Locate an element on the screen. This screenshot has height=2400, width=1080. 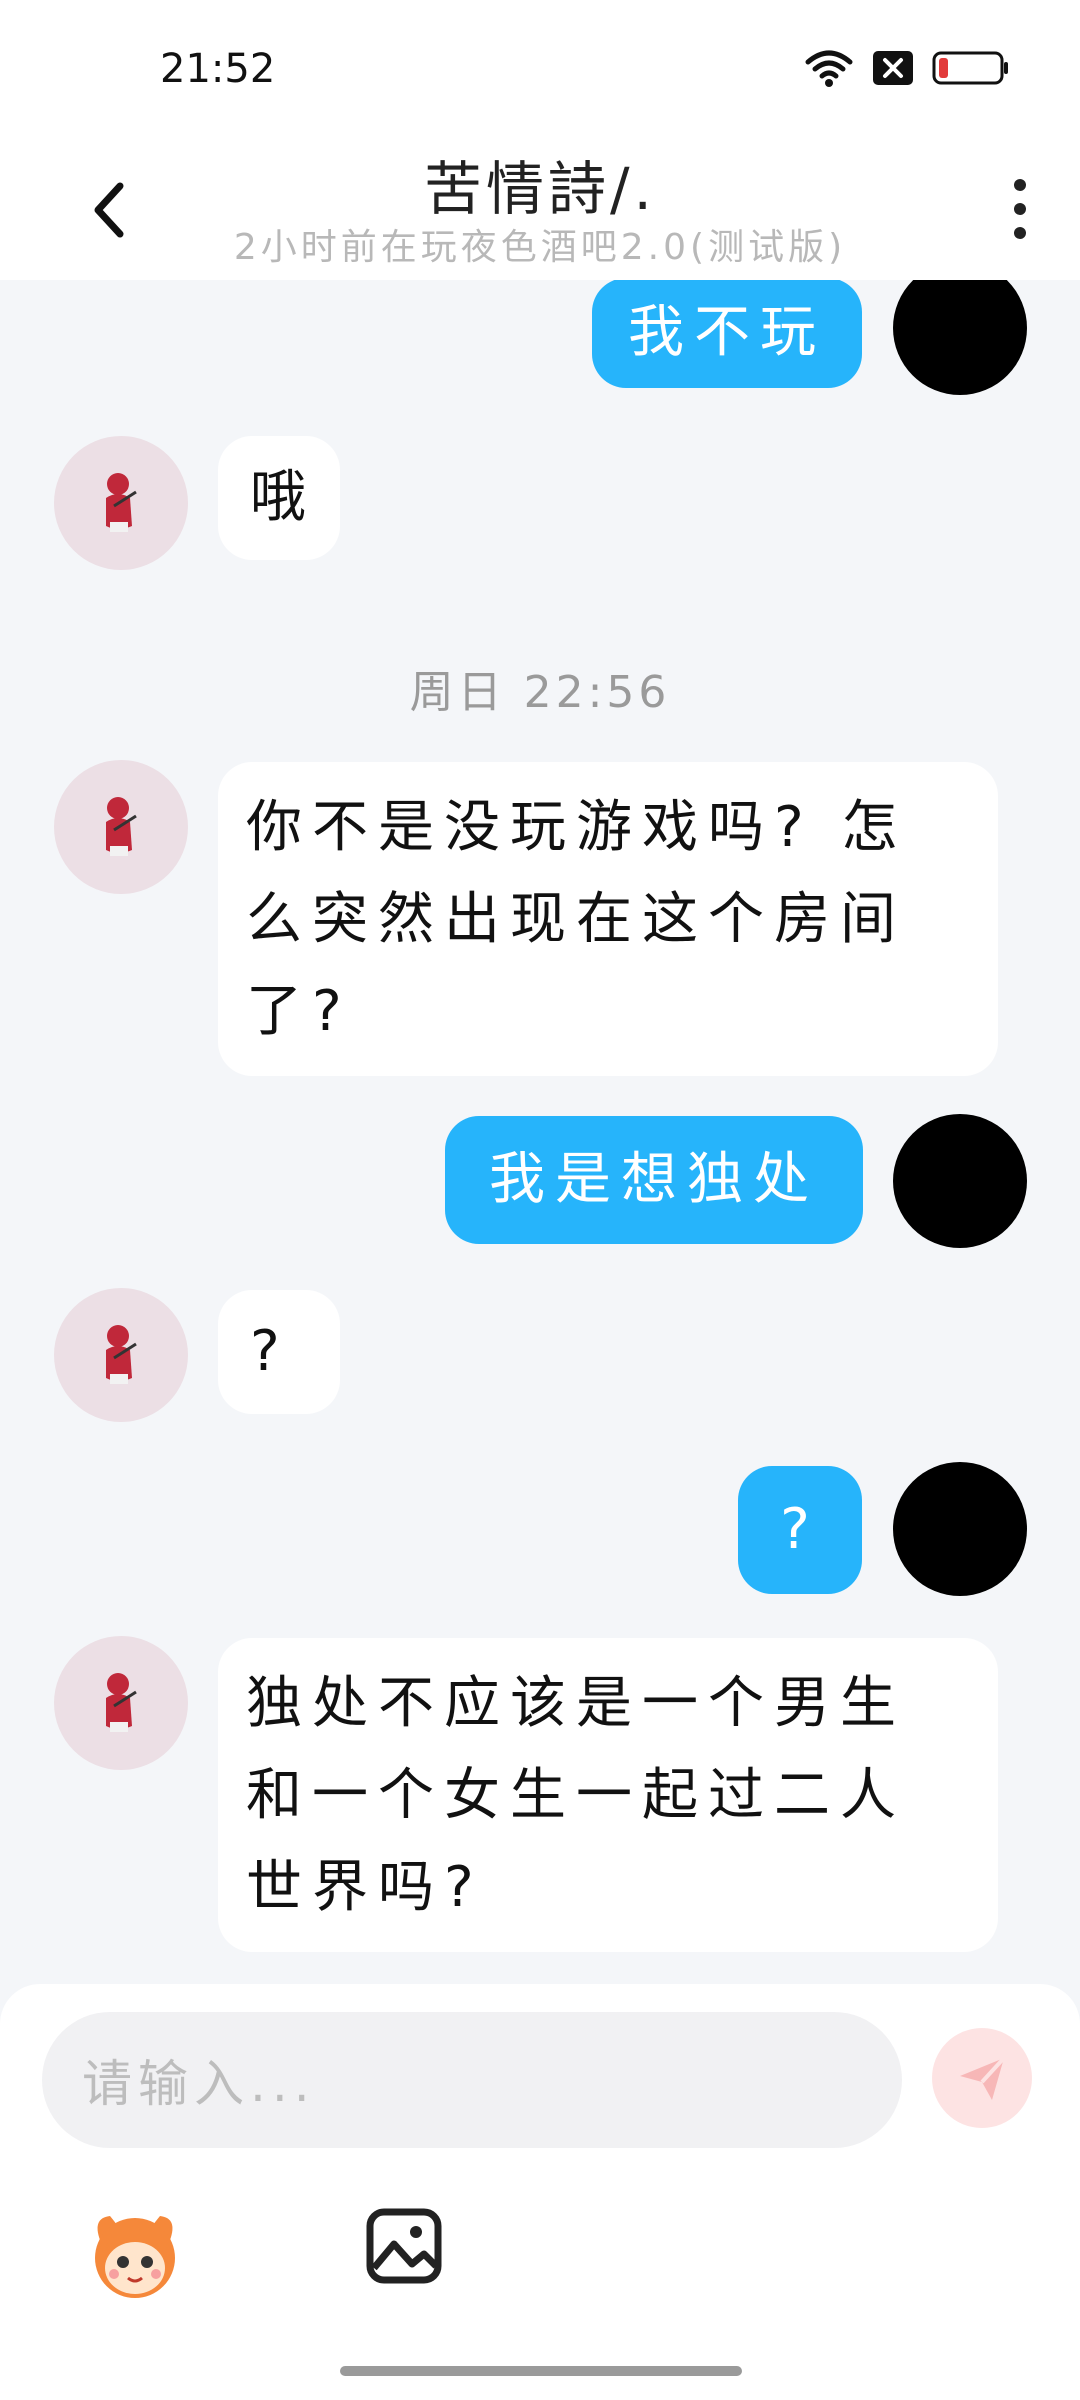
contact-message-bubble: ? is located at coordinates (279, 1352).